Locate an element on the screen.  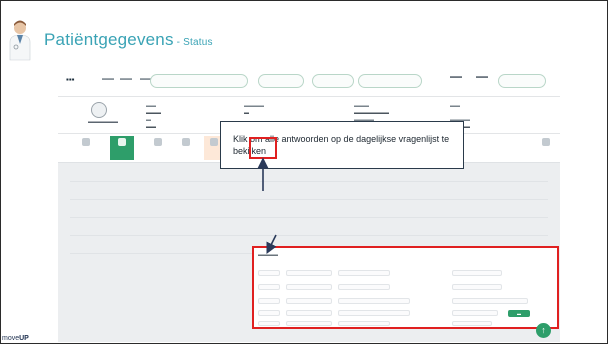
toolbar-expand-button is located at coordinates (546, 148).